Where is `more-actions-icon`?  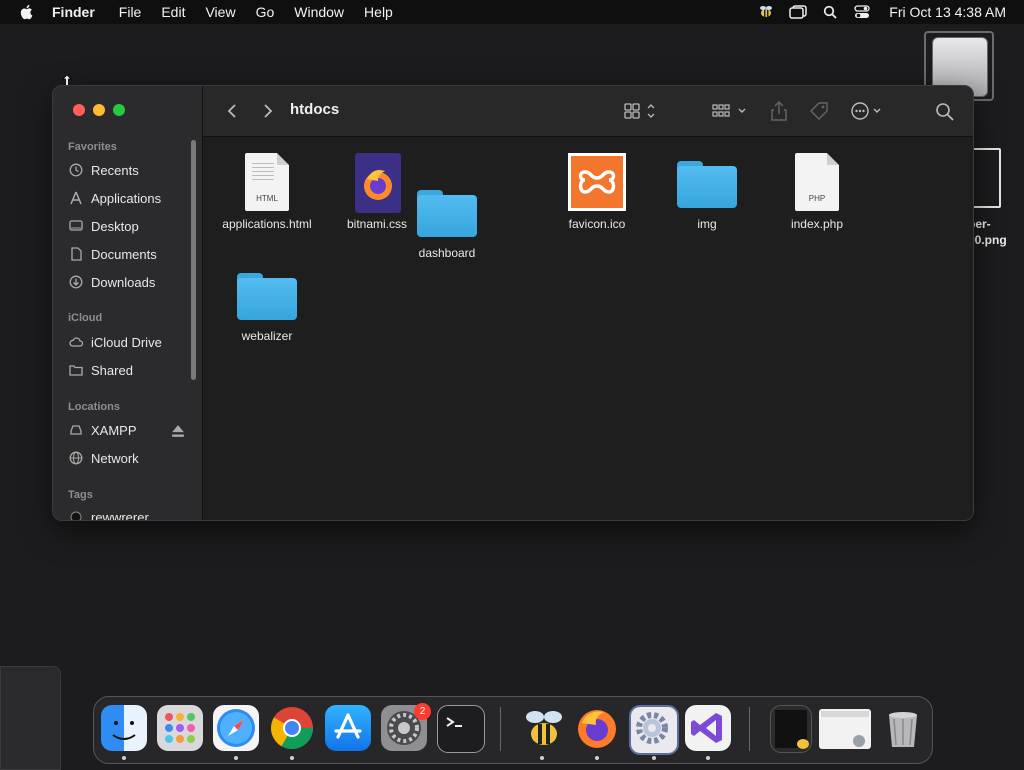
more-actions-icon is located at coordinates (869, 111).